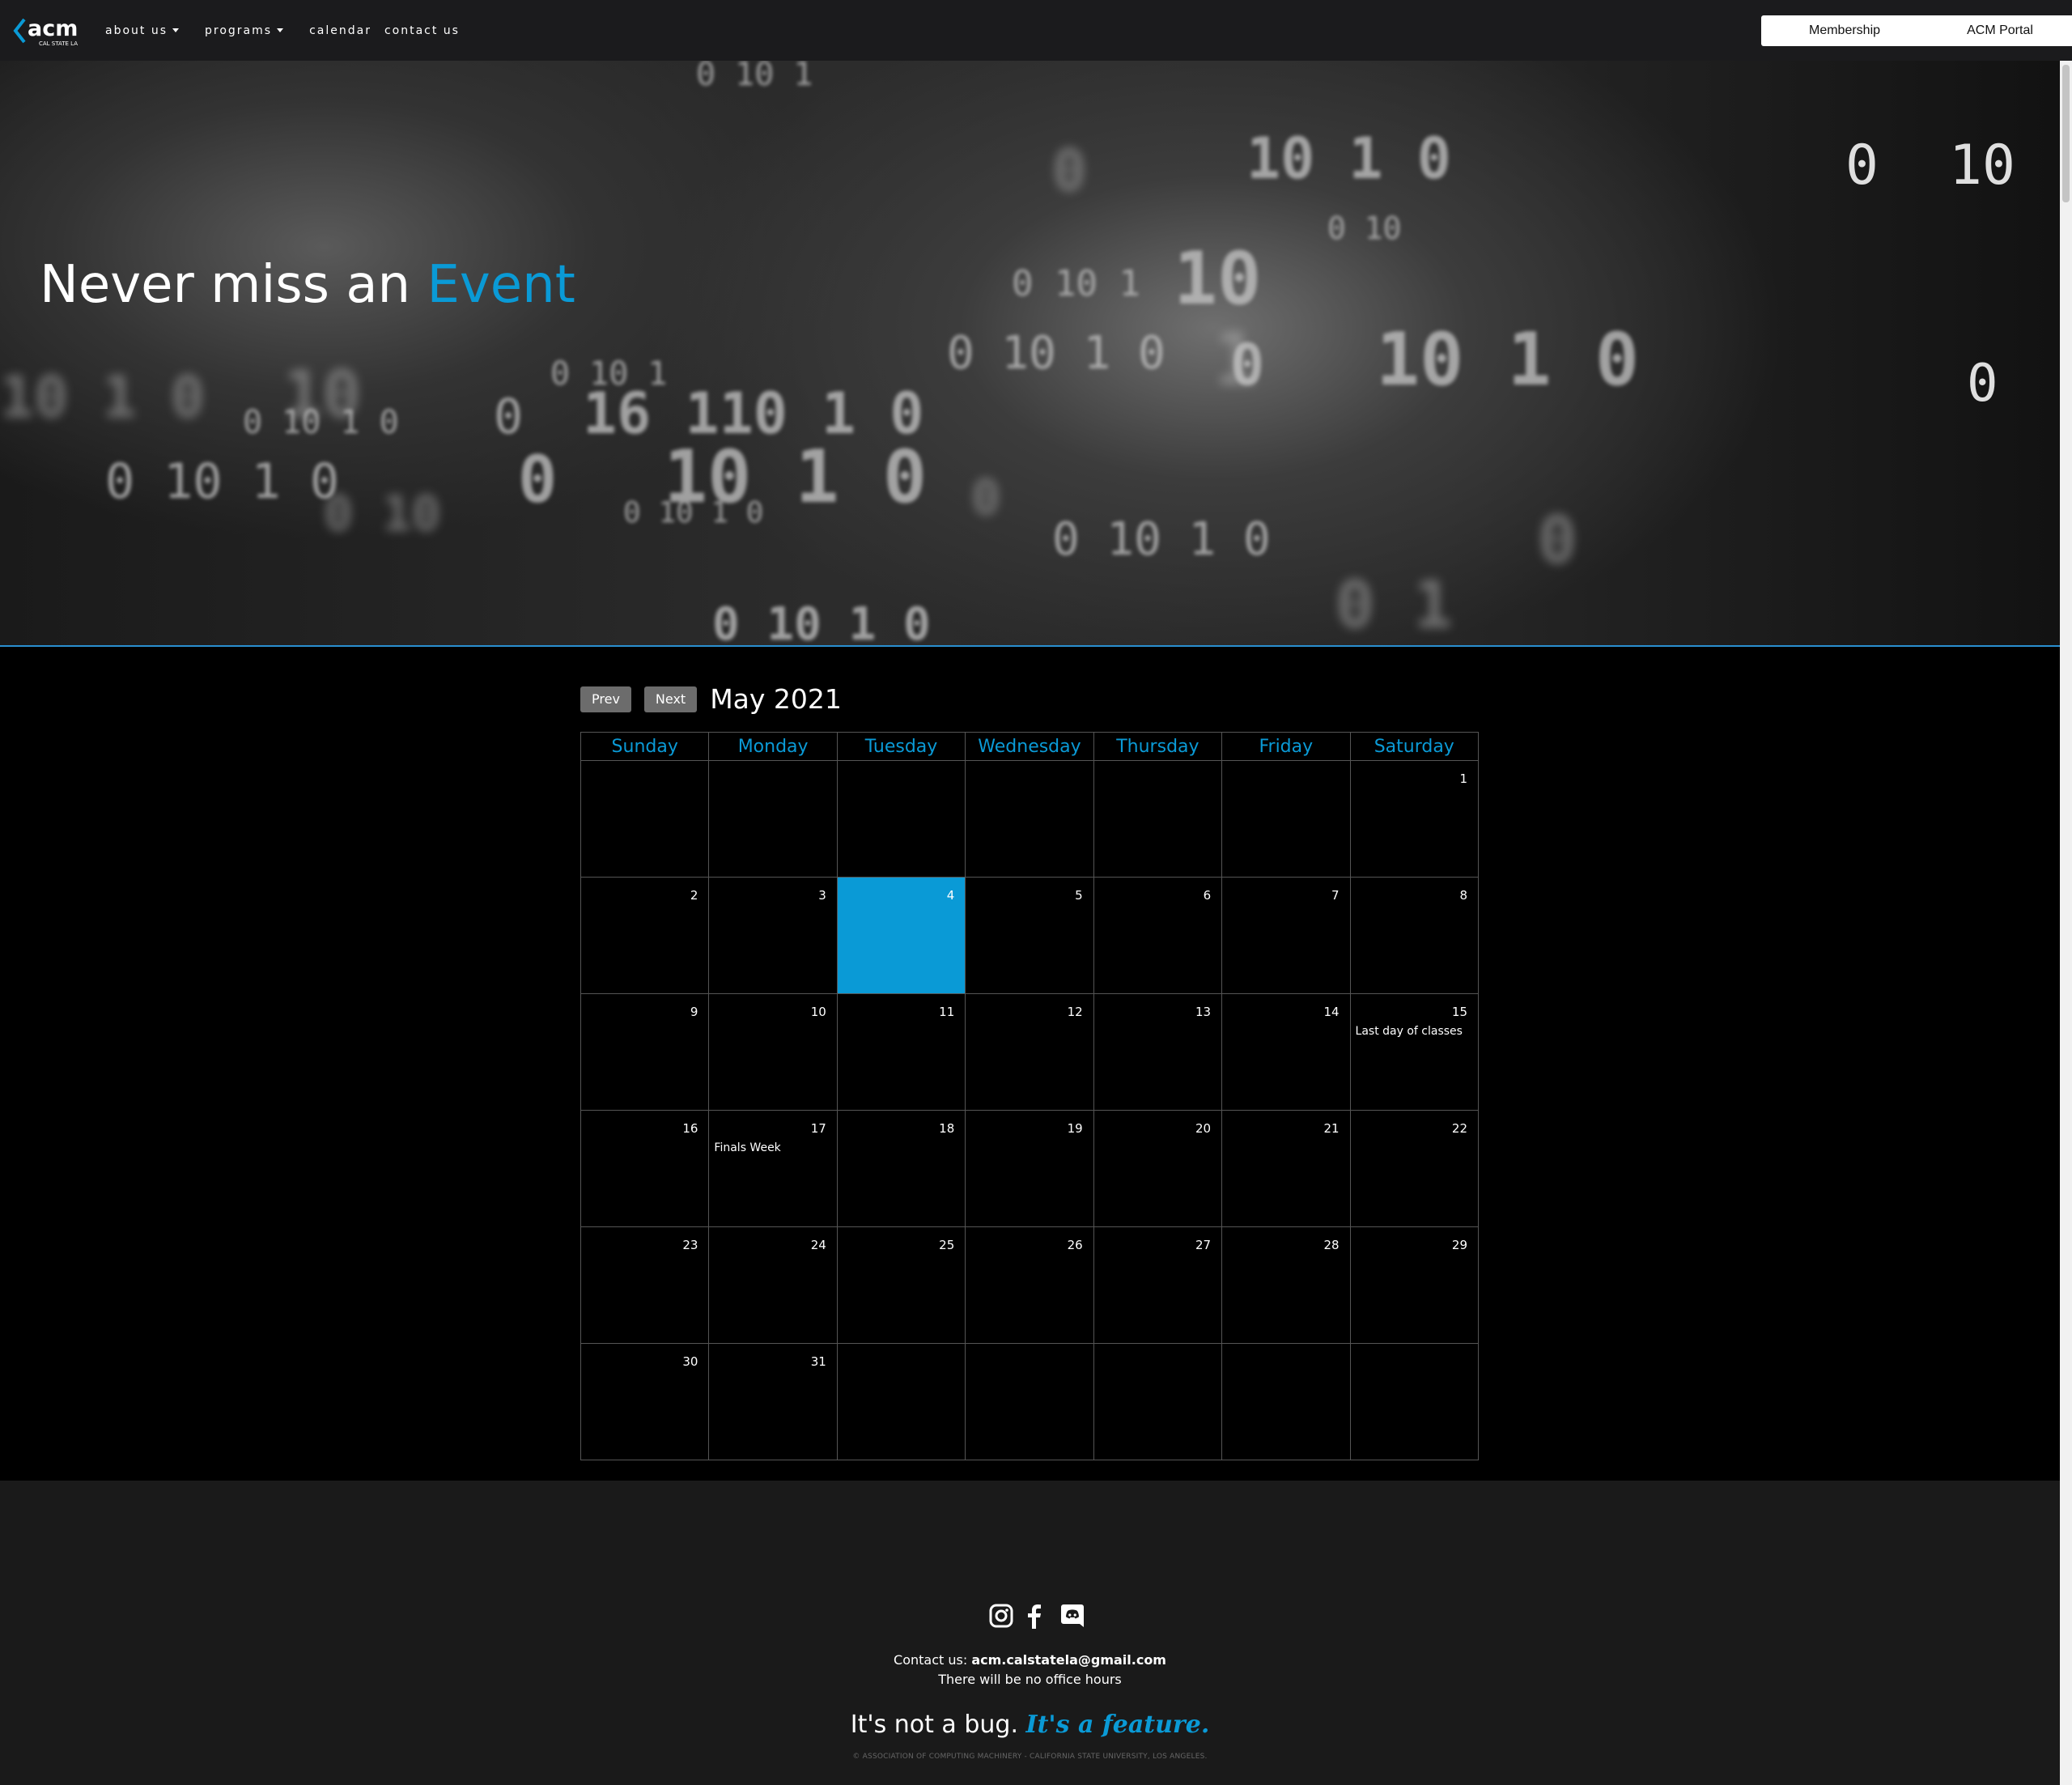 This screenshot has width=2072, height=1785. I want to click on weekday-saturday: Saturday, so click(1414, 747).